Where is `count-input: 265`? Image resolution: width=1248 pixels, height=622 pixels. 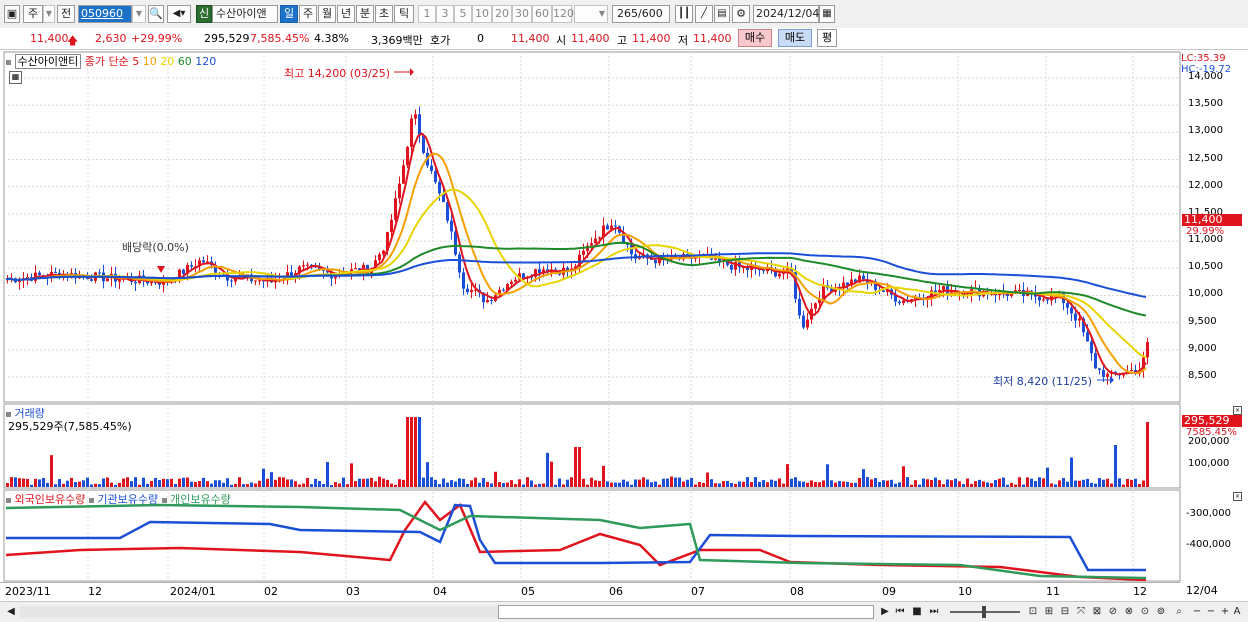 count-input: 265 is located at coordinates (625, 14).